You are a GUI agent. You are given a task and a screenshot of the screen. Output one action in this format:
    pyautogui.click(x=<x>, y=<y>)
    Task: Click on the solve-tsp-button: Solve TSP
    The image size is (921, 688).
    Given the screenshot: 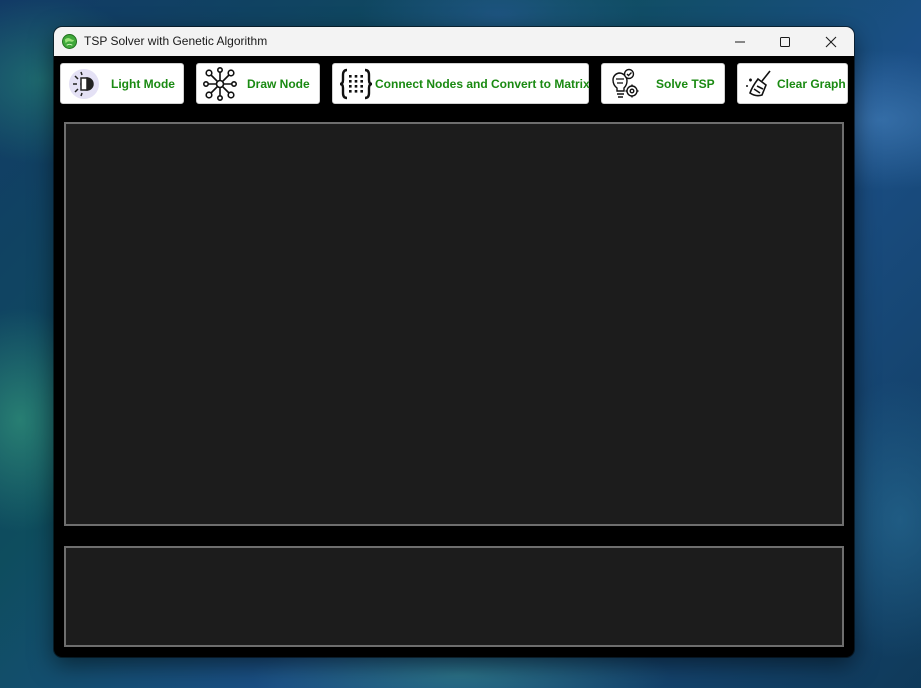 What is the action you would take?
    pyautogui.click(x=663, y=83)
    